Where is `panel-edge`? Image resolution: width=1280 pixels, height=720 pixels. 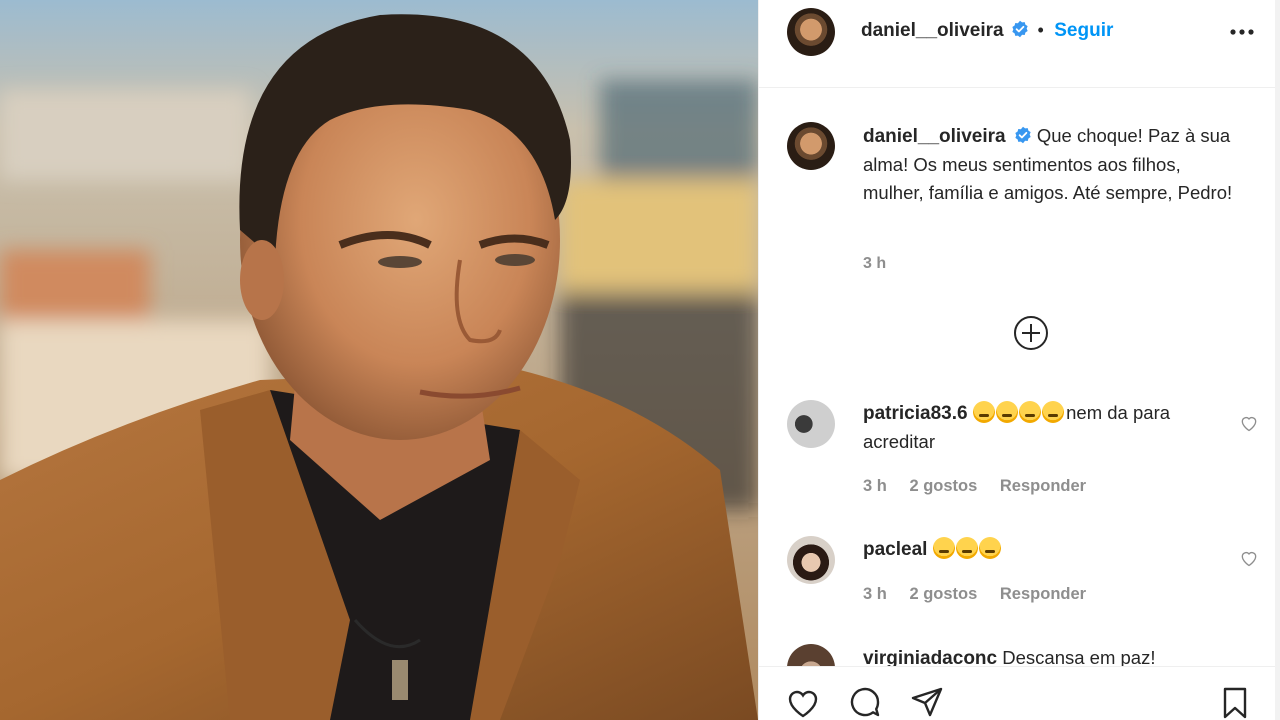 panel-edge is located at coordinates (1277, 360).